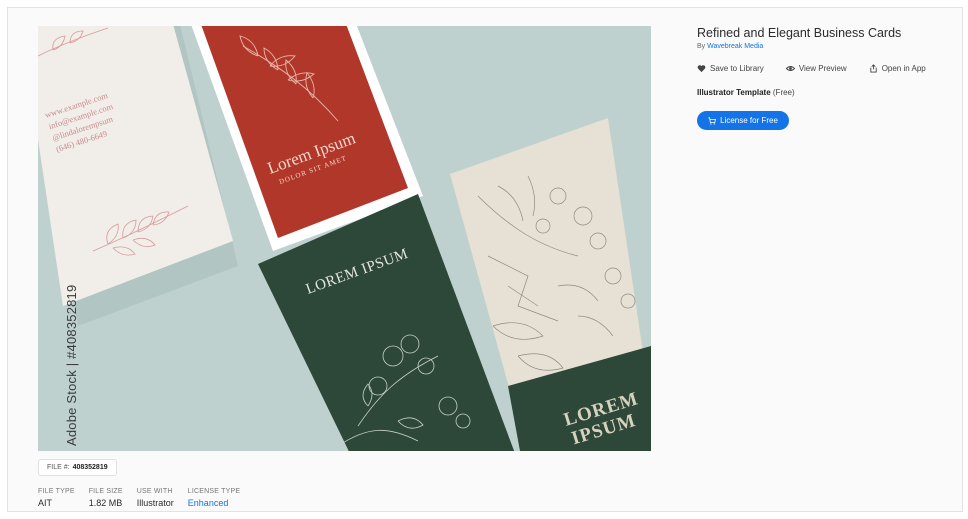 This screenshot has width=968, height=519. I want to click on license-for-free-label: License for Free, so click(749, 120).